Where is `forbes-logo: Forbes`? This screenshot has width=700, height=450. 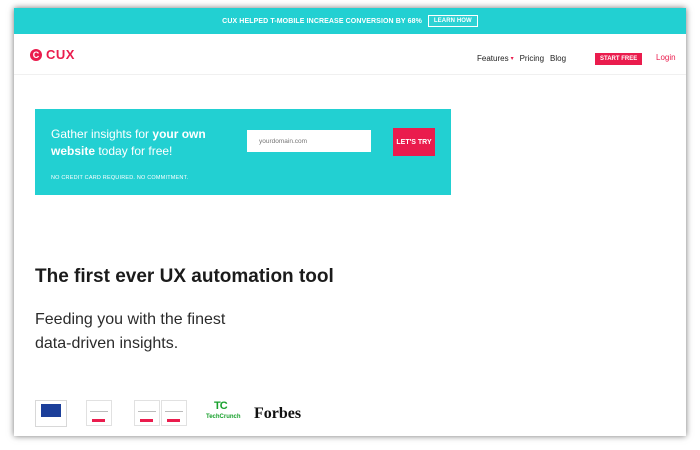 forbes-logo: Forbes is located at coordinates (278, 413).